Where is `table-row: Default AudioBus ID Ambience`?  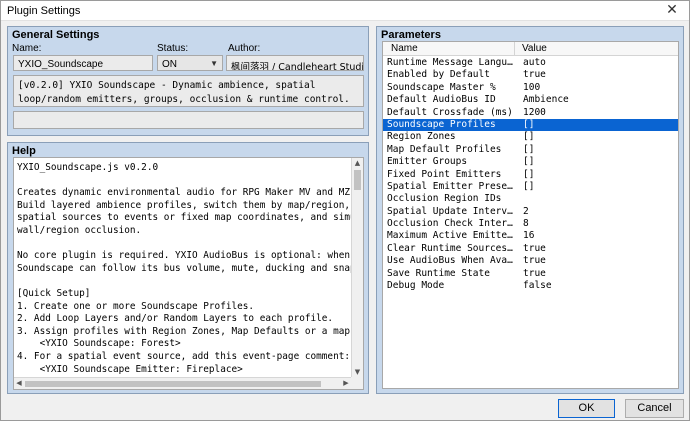
table-row: Default AudioBus ID Ambience is located at coordinates (530, 100).